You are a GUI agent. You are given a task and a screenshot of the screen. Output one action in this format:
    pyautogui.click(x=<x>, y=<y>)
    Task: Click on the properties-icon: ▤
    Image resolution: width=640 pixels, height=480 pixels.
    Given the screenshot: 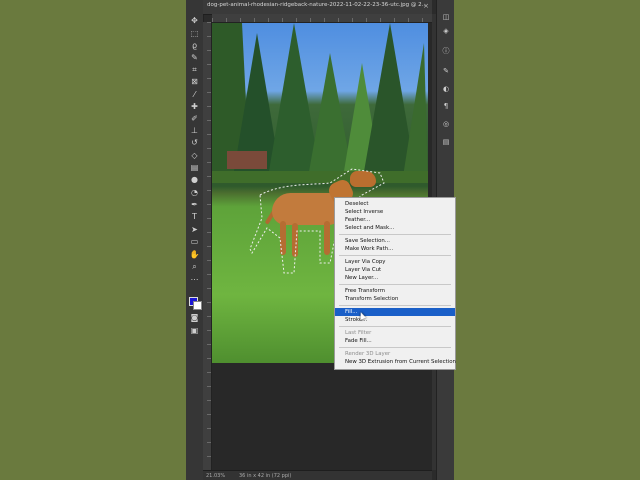 What is the action you would take?
    pyautogui.click(x=446, y=142)
    